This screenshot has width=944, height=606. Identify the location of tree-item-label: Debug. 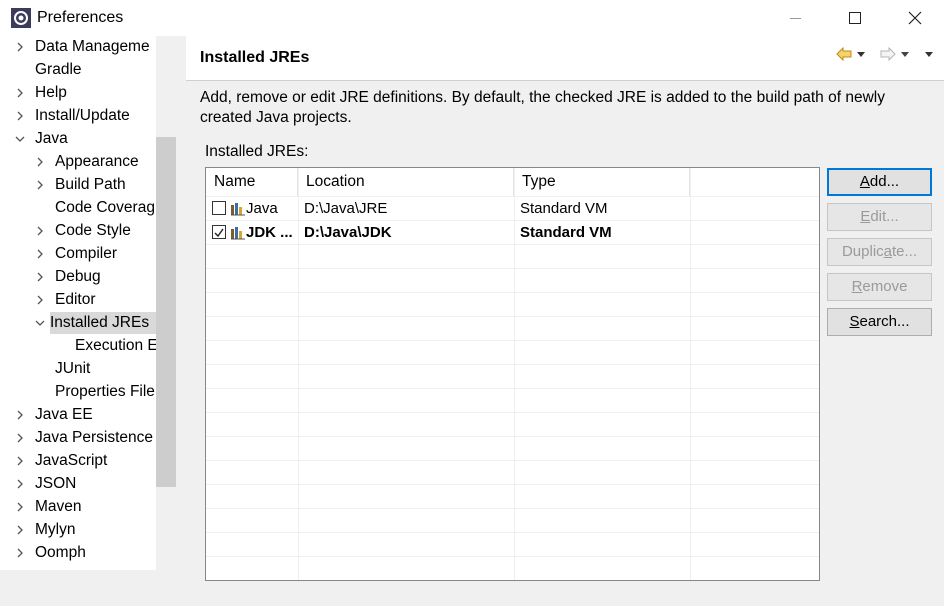
(78, 276).